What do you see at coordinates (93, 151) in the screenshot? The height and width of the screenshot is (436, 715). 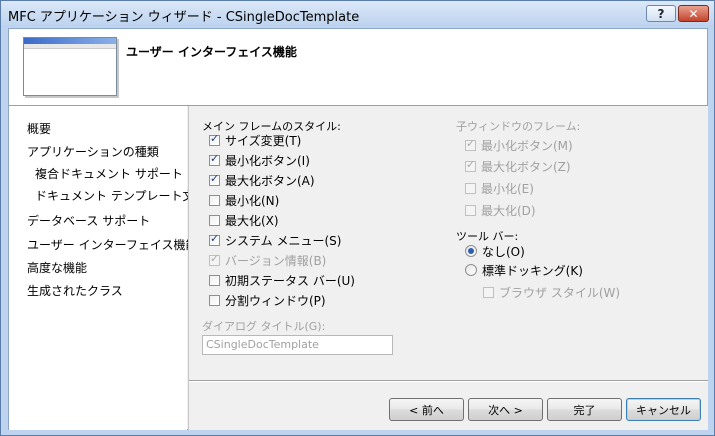 I see `nav-item-application-type: アプリケーションの種類` at bounding box center [93, 151].